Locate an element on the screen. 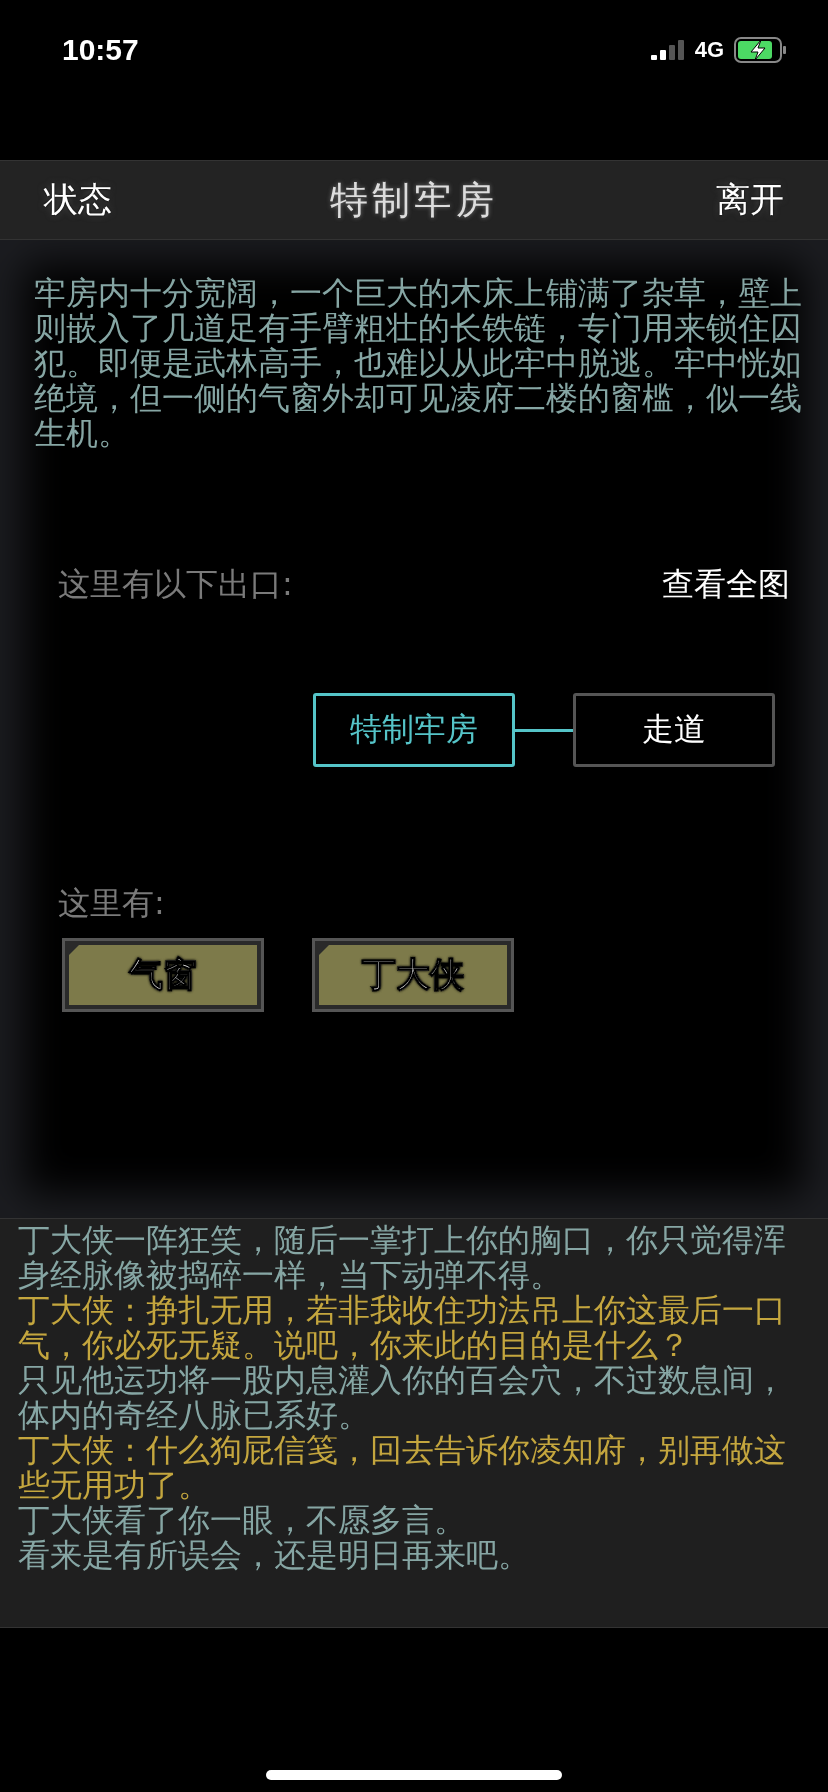 Image resolution: width=828 pixels, height=1792 pixels. map-connector is located at coordinates (544, 730).